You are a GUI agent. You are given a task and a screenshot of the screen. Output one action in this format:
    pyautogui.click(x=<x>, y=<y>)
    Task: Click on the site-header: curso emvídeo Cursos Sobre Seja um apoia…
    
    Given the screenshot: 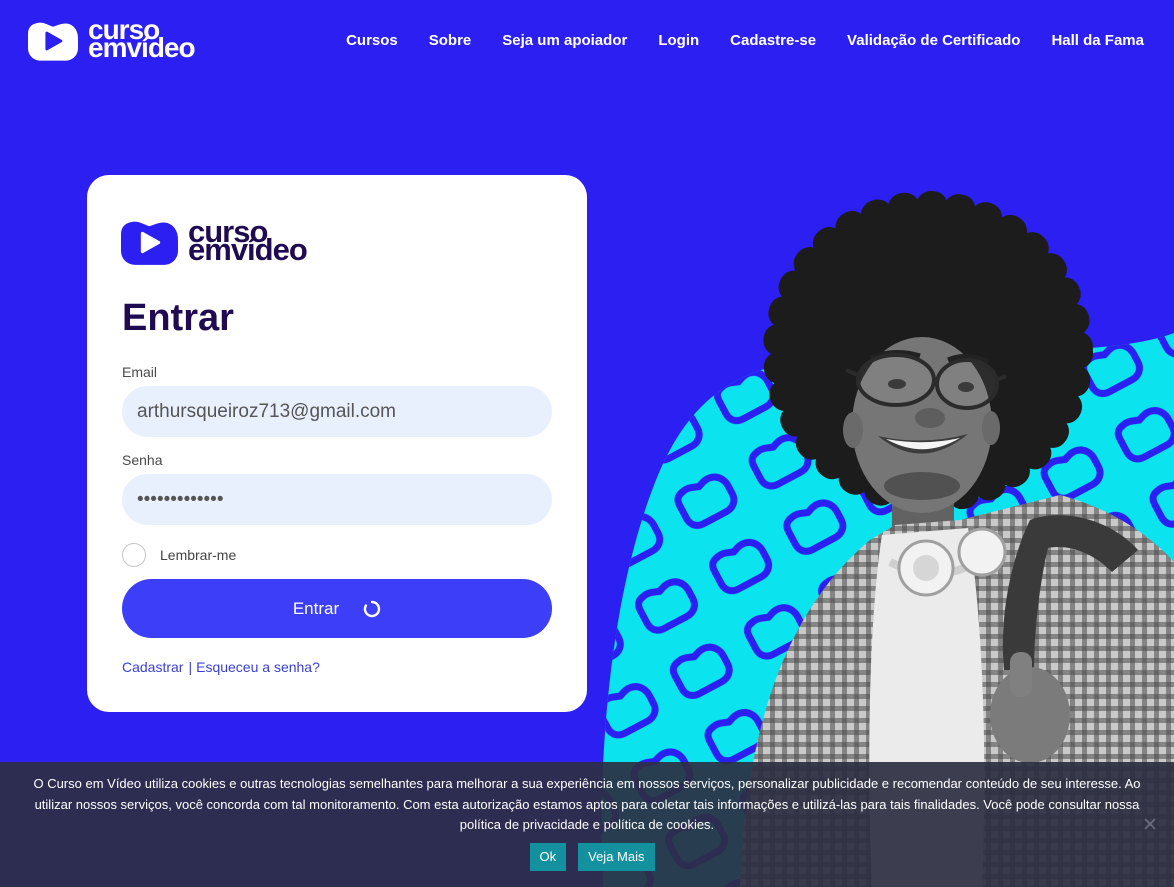 What is the action you would take?
    pyautogui.click(x=587, y=41)
    